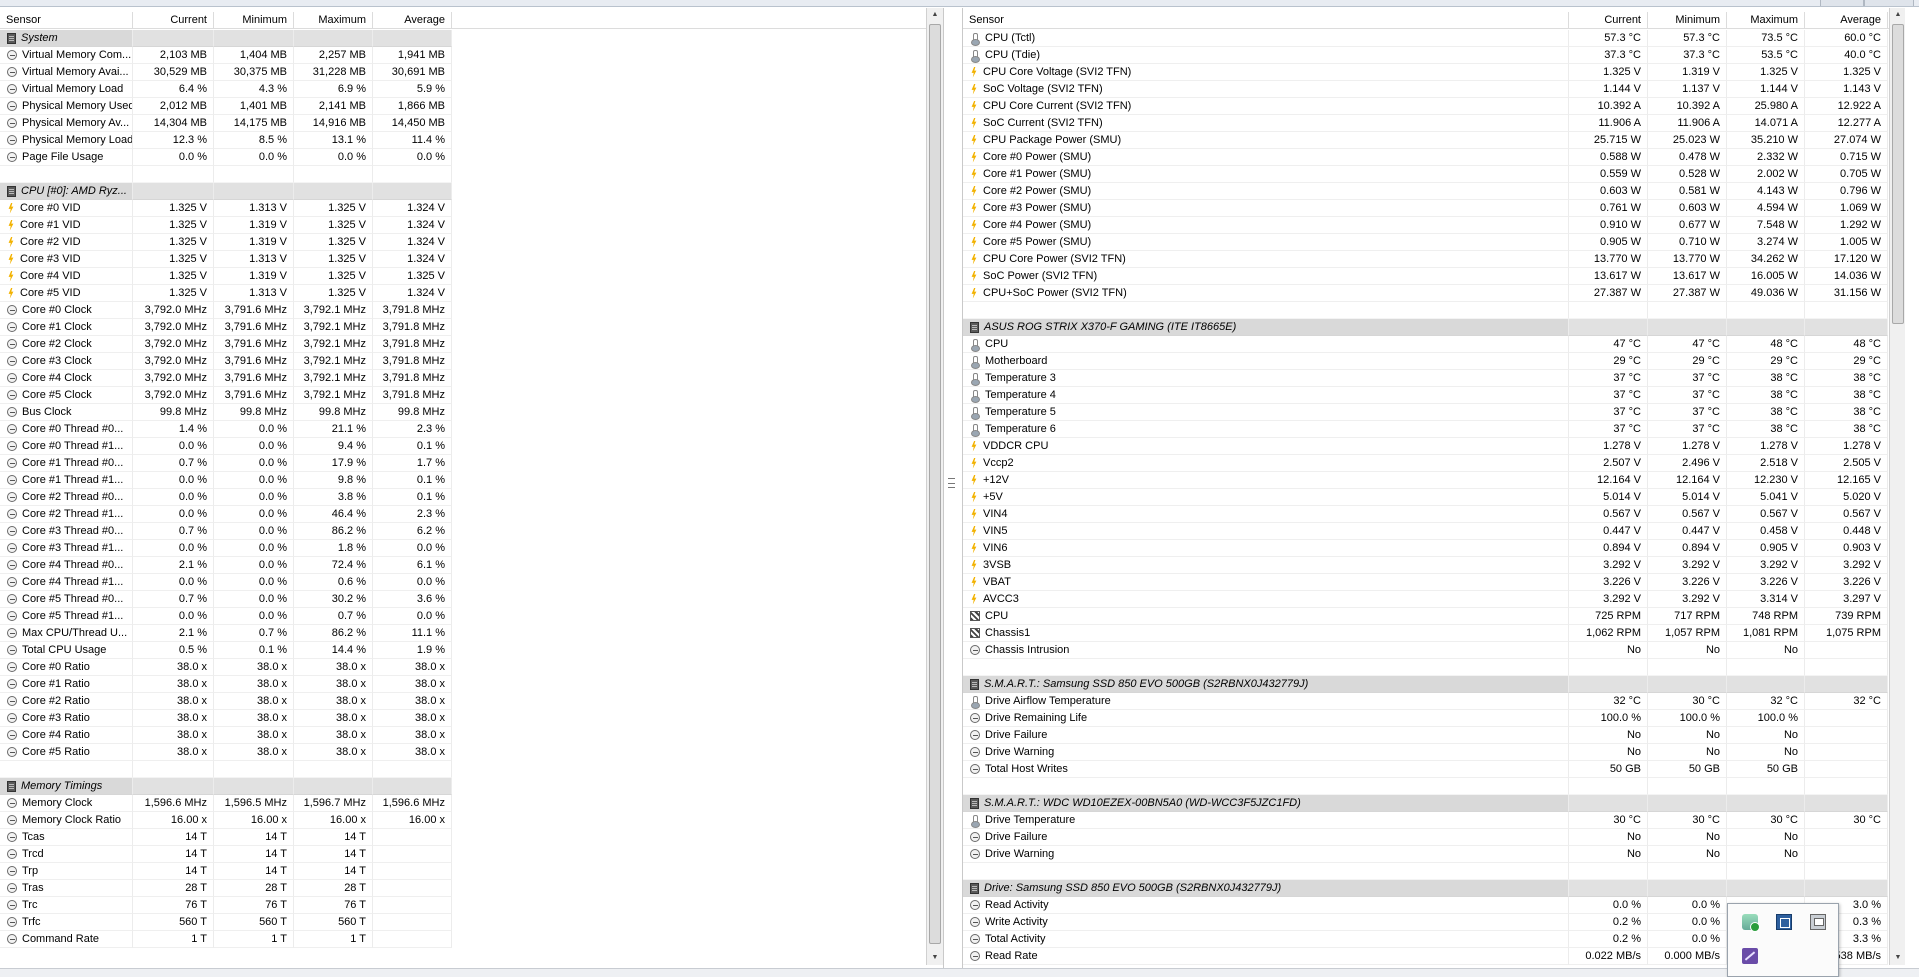  Describe the element at coordinates (471, 939) in the screenshot. I see `sensor-row: Command Rate 1 T1 T1 T` at that location.